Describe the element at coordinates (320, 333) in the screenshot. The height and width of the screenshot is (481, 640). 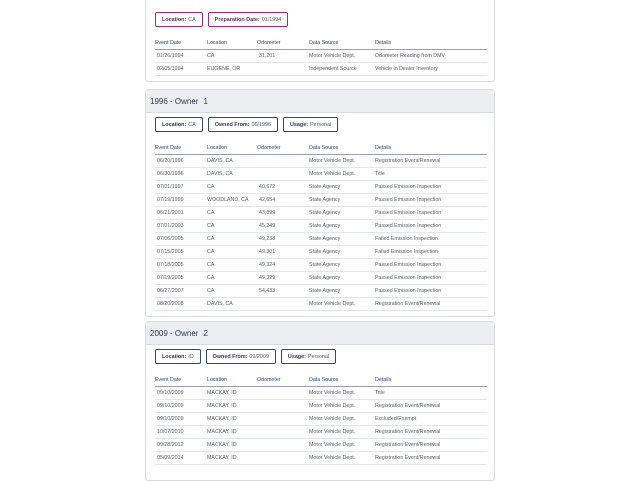
I see `owner-header: 2009 - Owner 2` at that location.